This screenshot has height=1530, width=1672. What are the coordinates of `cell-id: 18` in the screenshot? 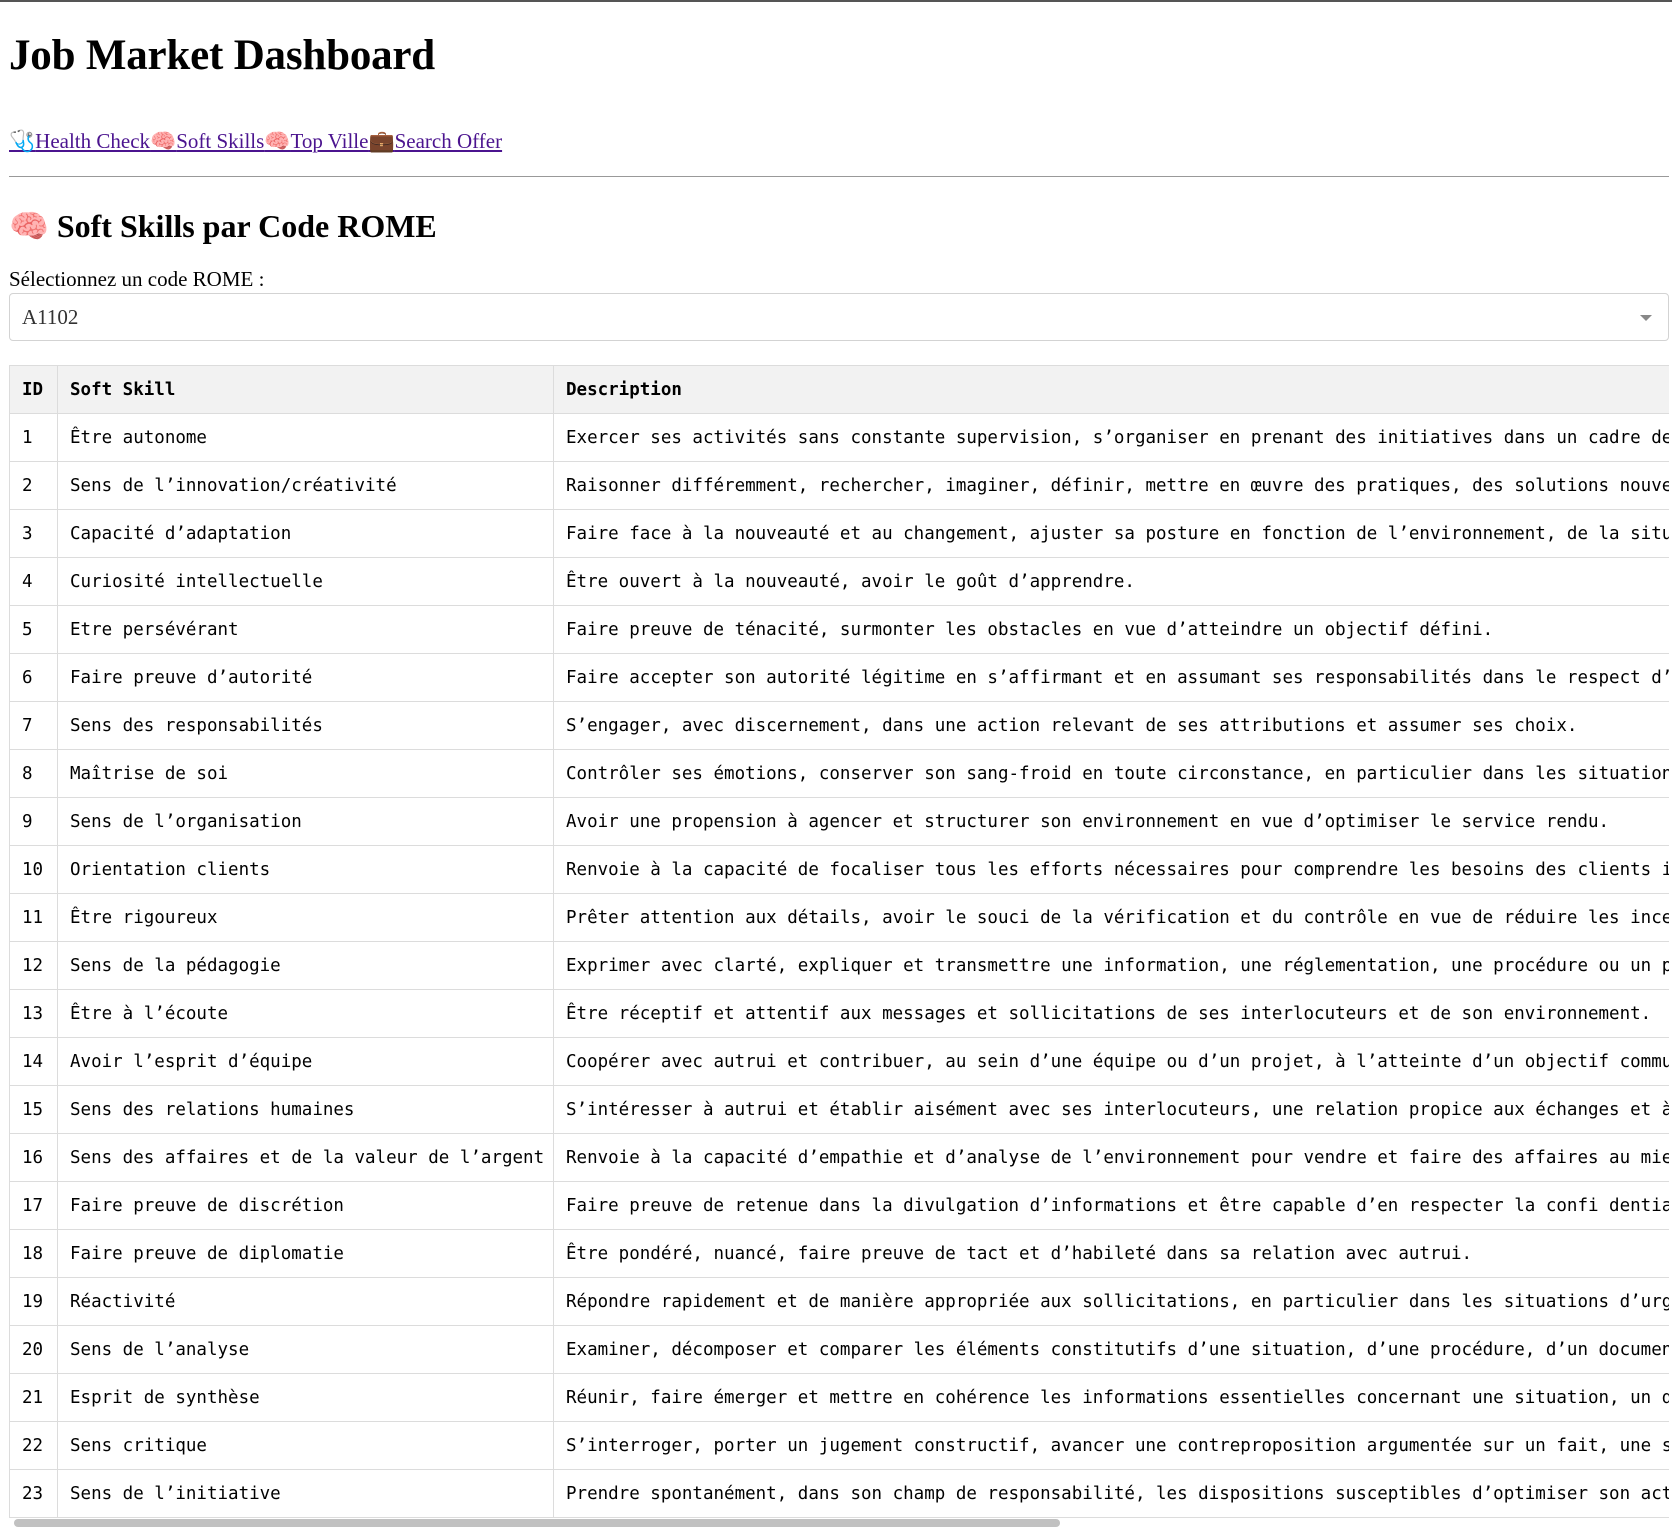 It's located at (33, 1253).